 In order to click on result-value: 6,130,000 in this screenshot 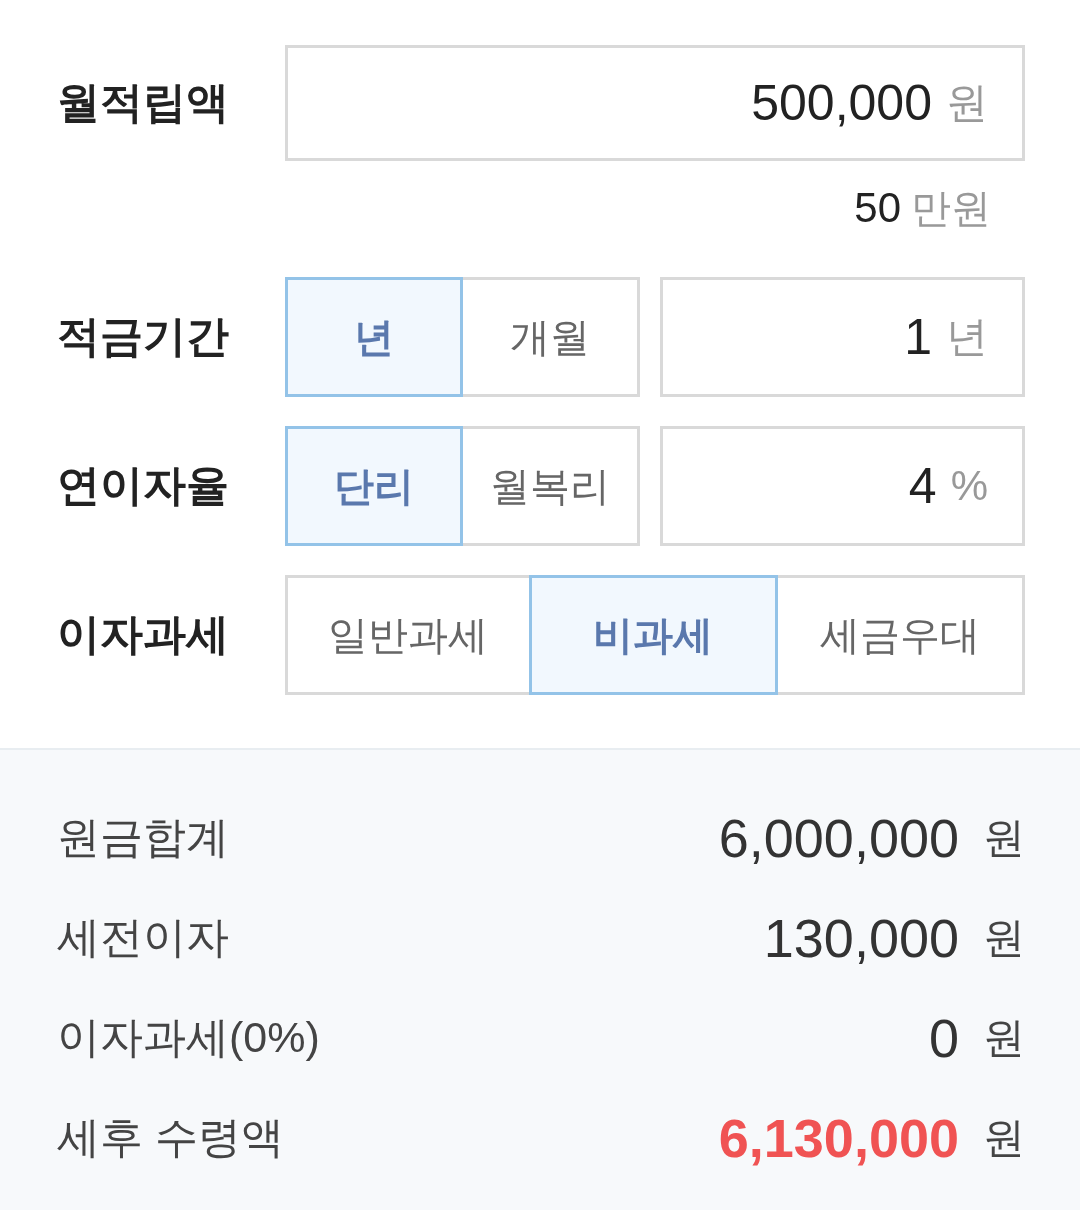, I will do `click(838, 1138)`.